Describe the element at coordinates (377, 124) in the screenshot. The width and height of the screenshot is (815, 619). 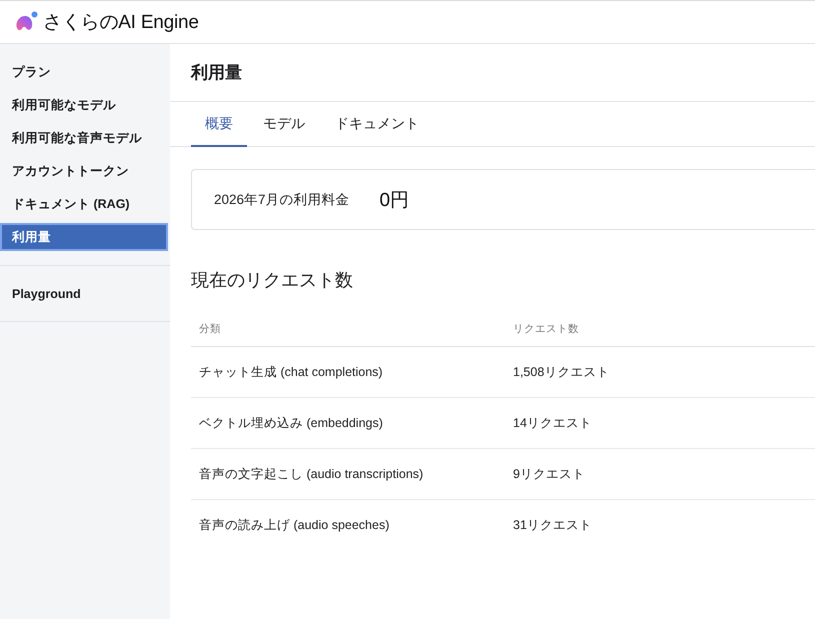
I see `tab: ドキュメント` at that location.